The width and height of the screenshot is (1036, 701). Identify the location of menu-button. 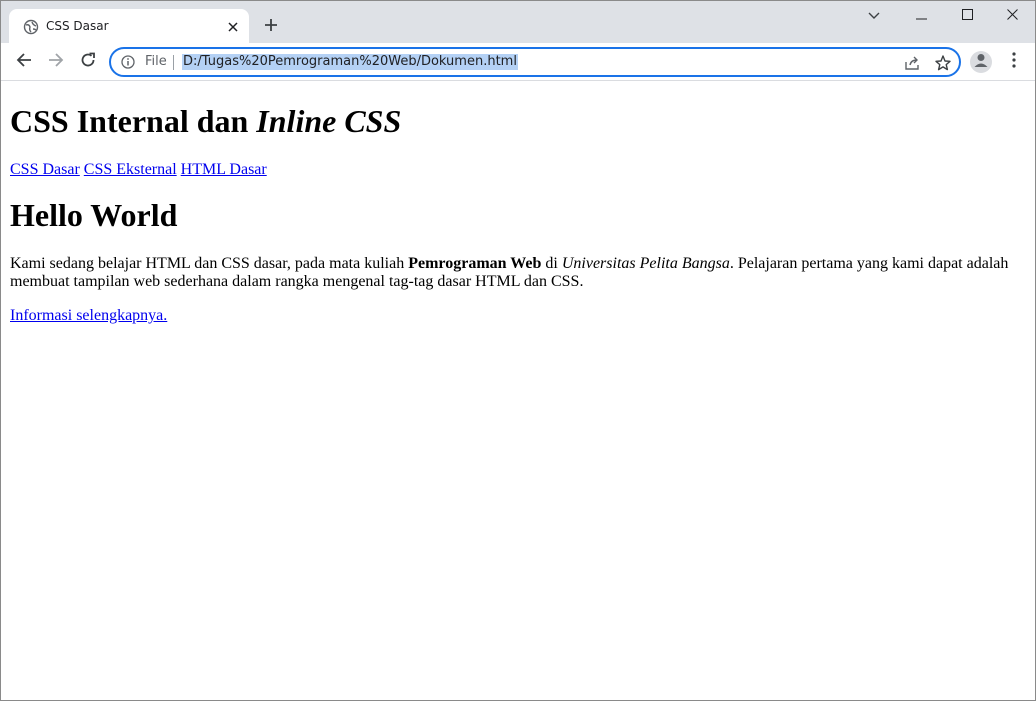
(1014, 62).